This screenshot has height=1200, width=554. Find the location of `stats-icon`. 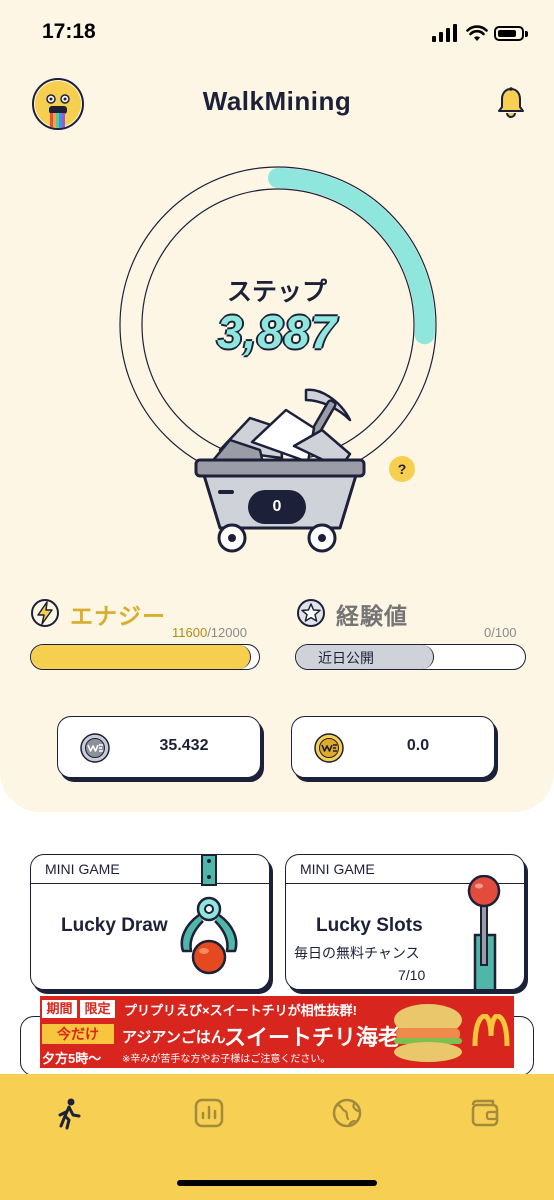

stats-icon is located at coordinates (209, 1113).